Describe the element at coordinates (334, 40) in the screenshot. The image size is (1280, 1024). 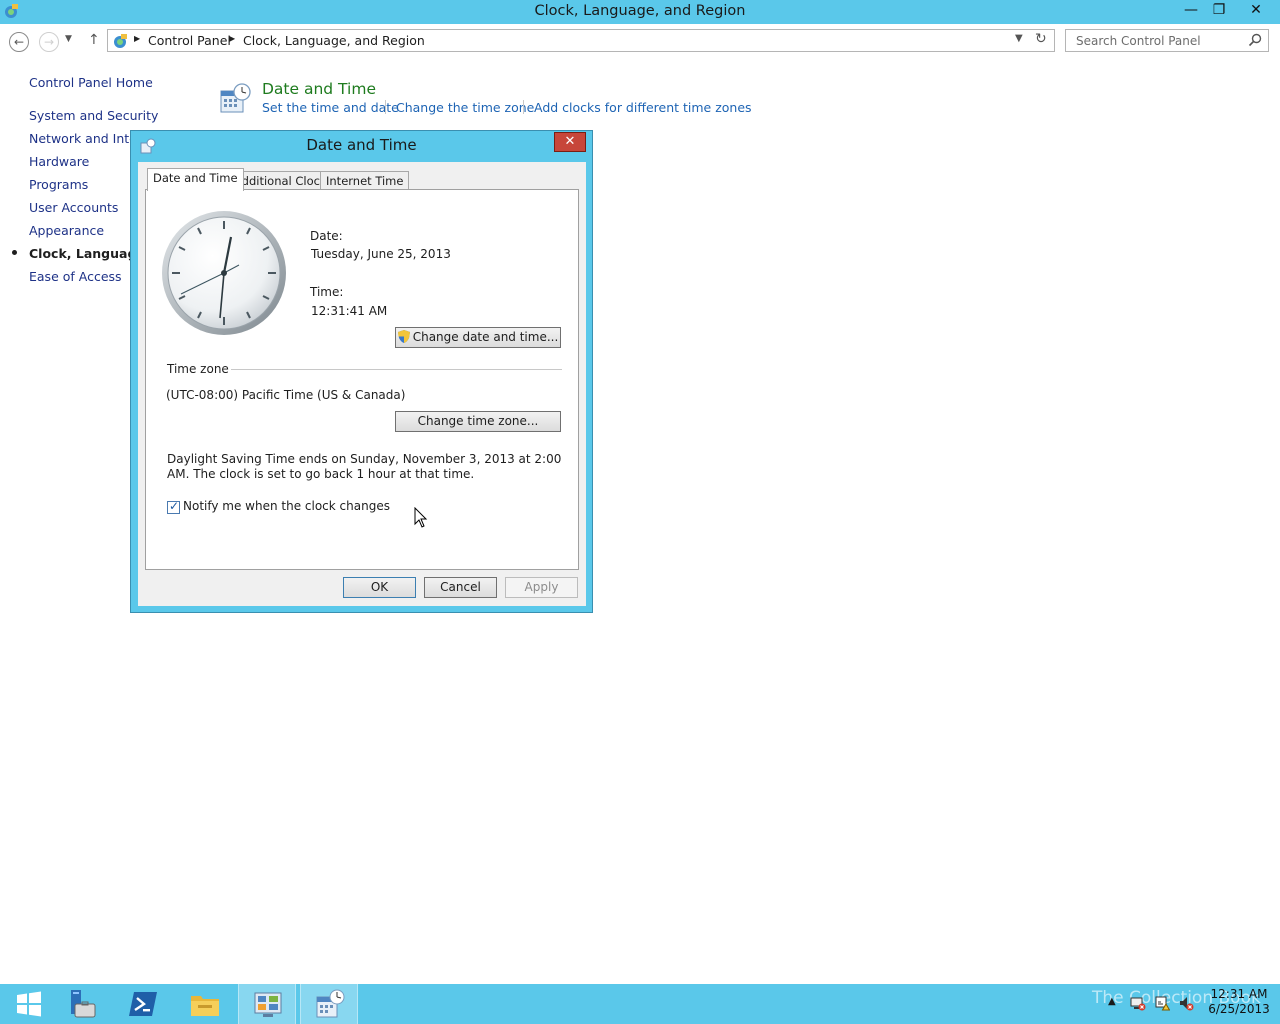
I see `breadcrumb-clock-language-region: Clock, Language, and Region` at that location.